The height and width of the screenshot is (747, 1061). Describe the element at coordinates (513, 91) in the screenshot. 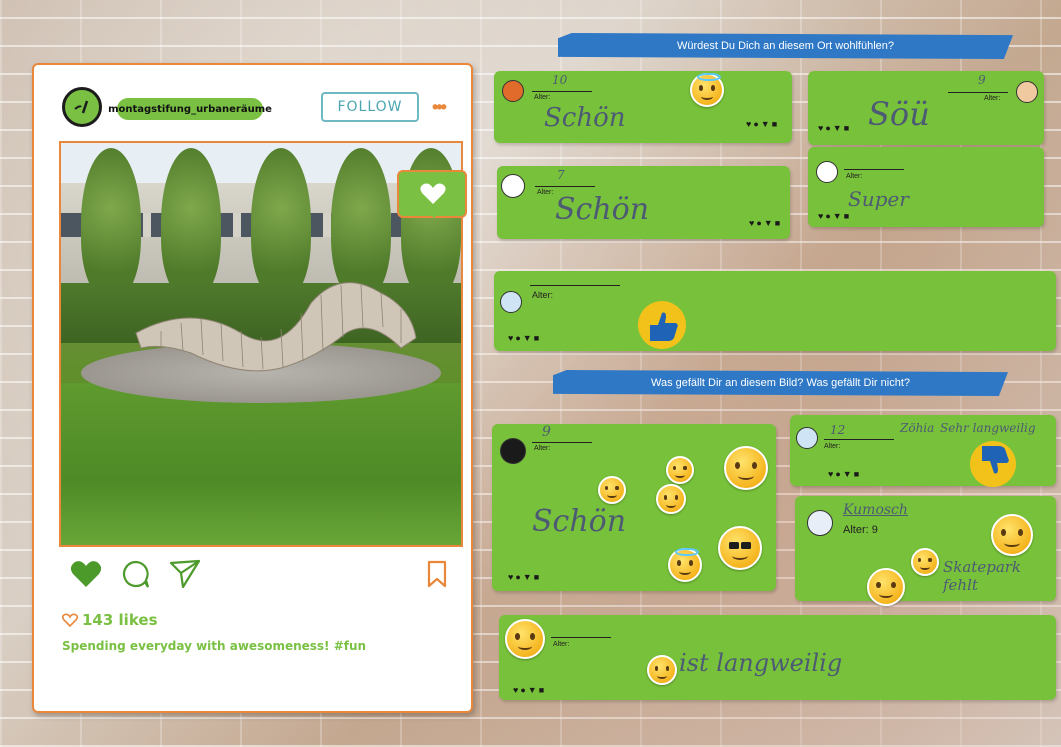

I see `fox-avatar-icon` at that location.